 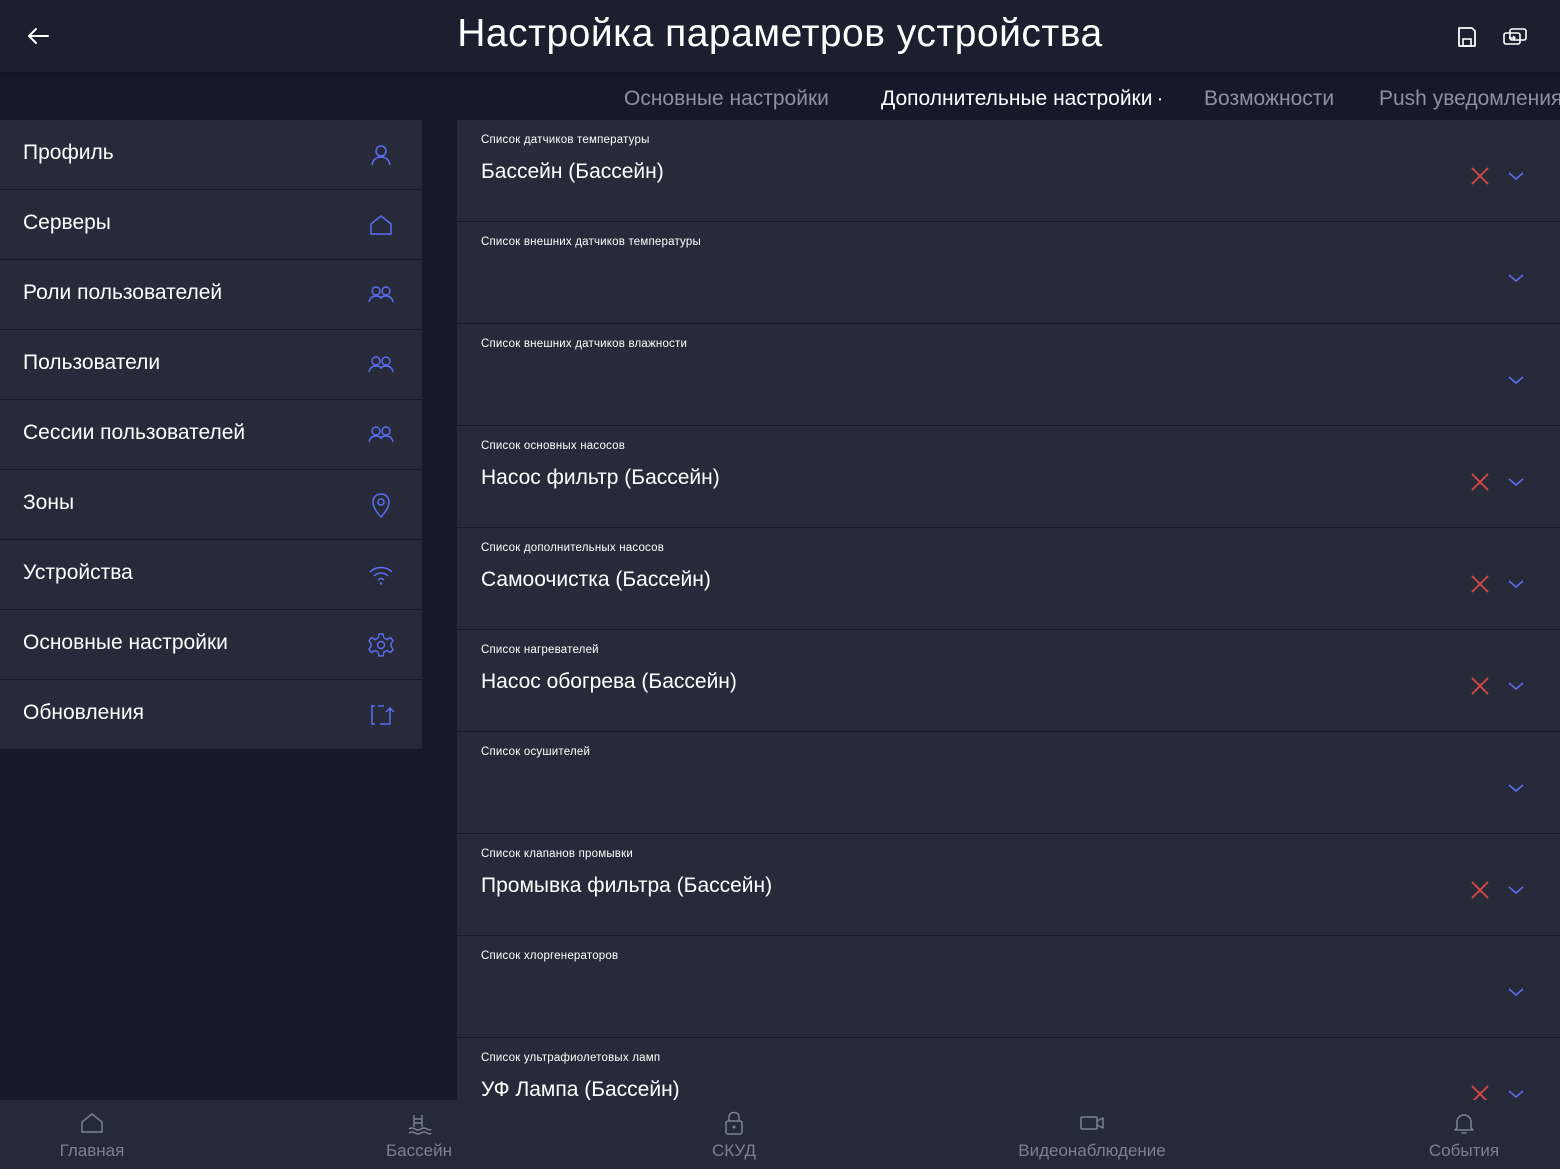 I want to click on nav-events: События, so click(x=1464, y=1134).